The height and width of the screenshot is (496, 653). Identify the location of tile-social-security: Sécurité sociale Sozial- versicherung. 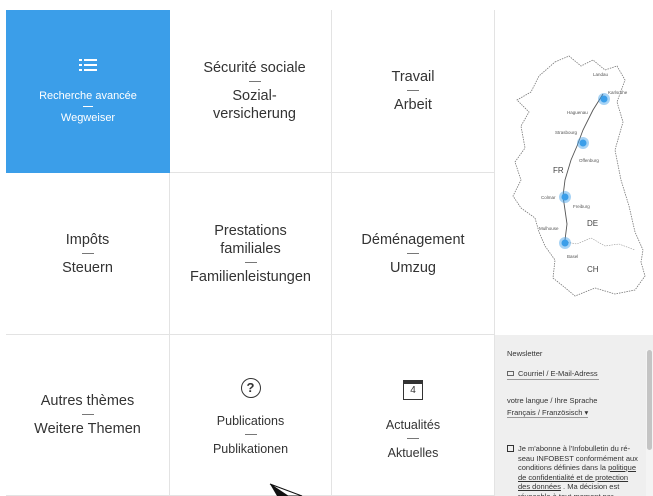
(251, 91).